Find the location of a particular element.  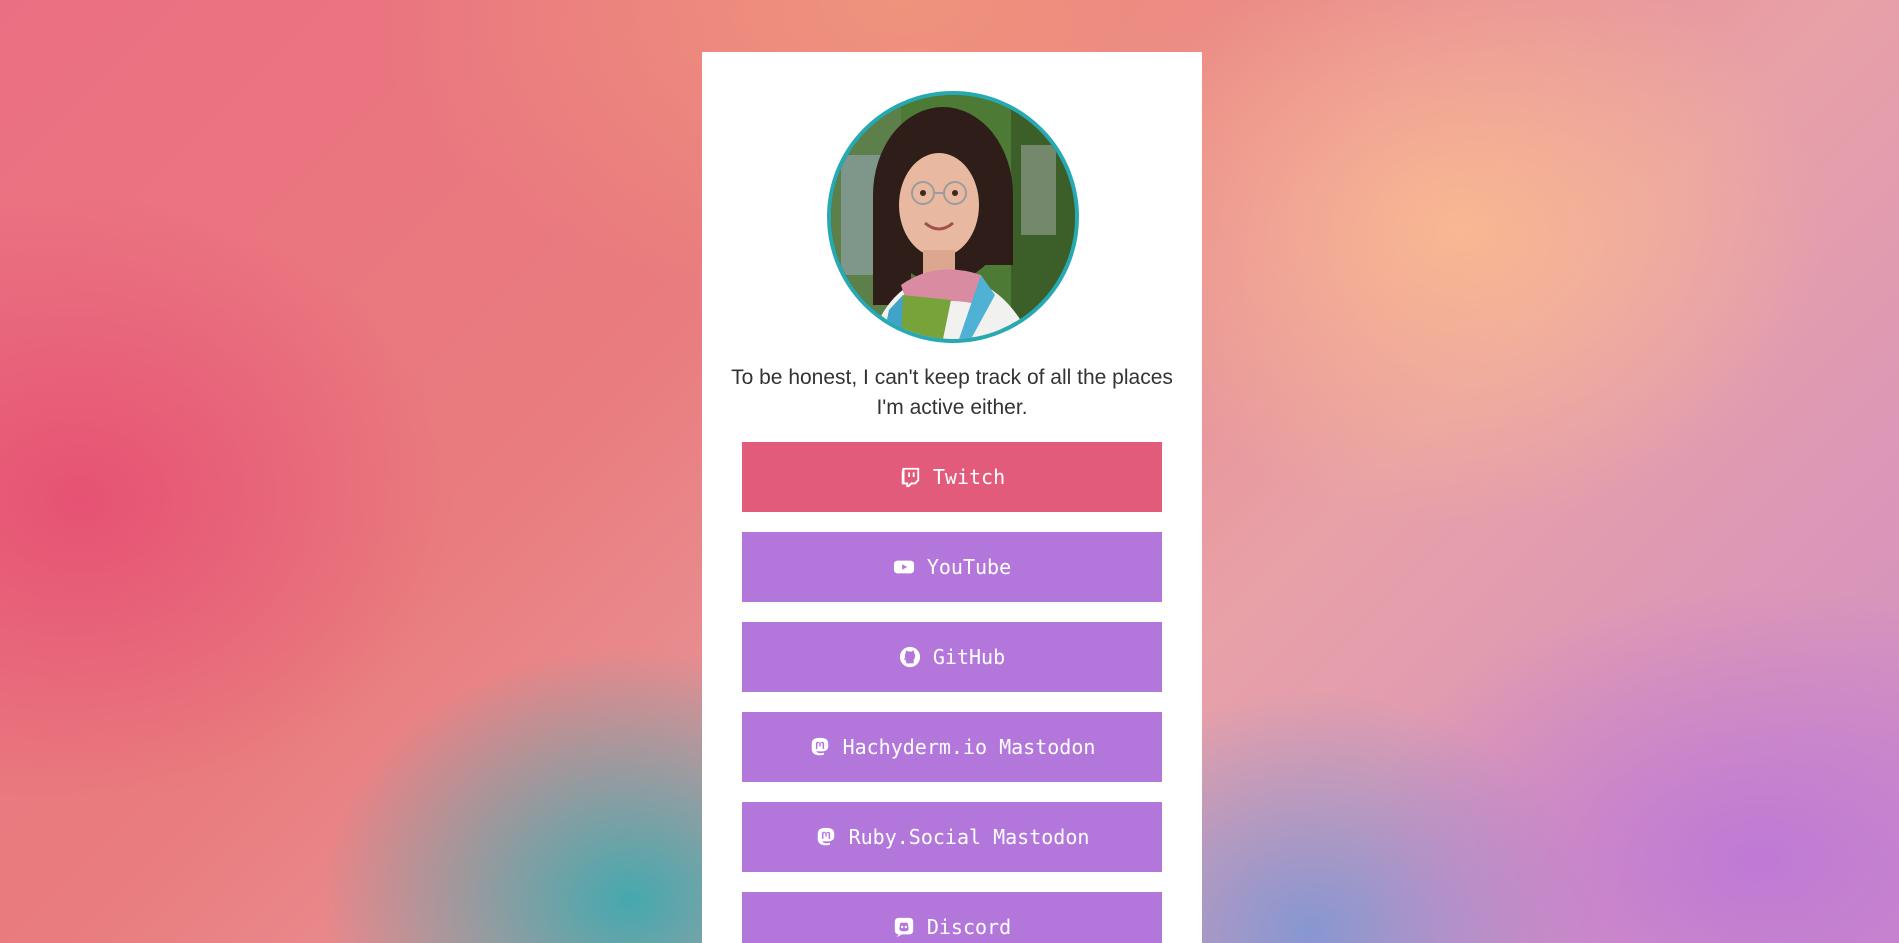

link-label: Twitch is located at coordinates (969, 477).